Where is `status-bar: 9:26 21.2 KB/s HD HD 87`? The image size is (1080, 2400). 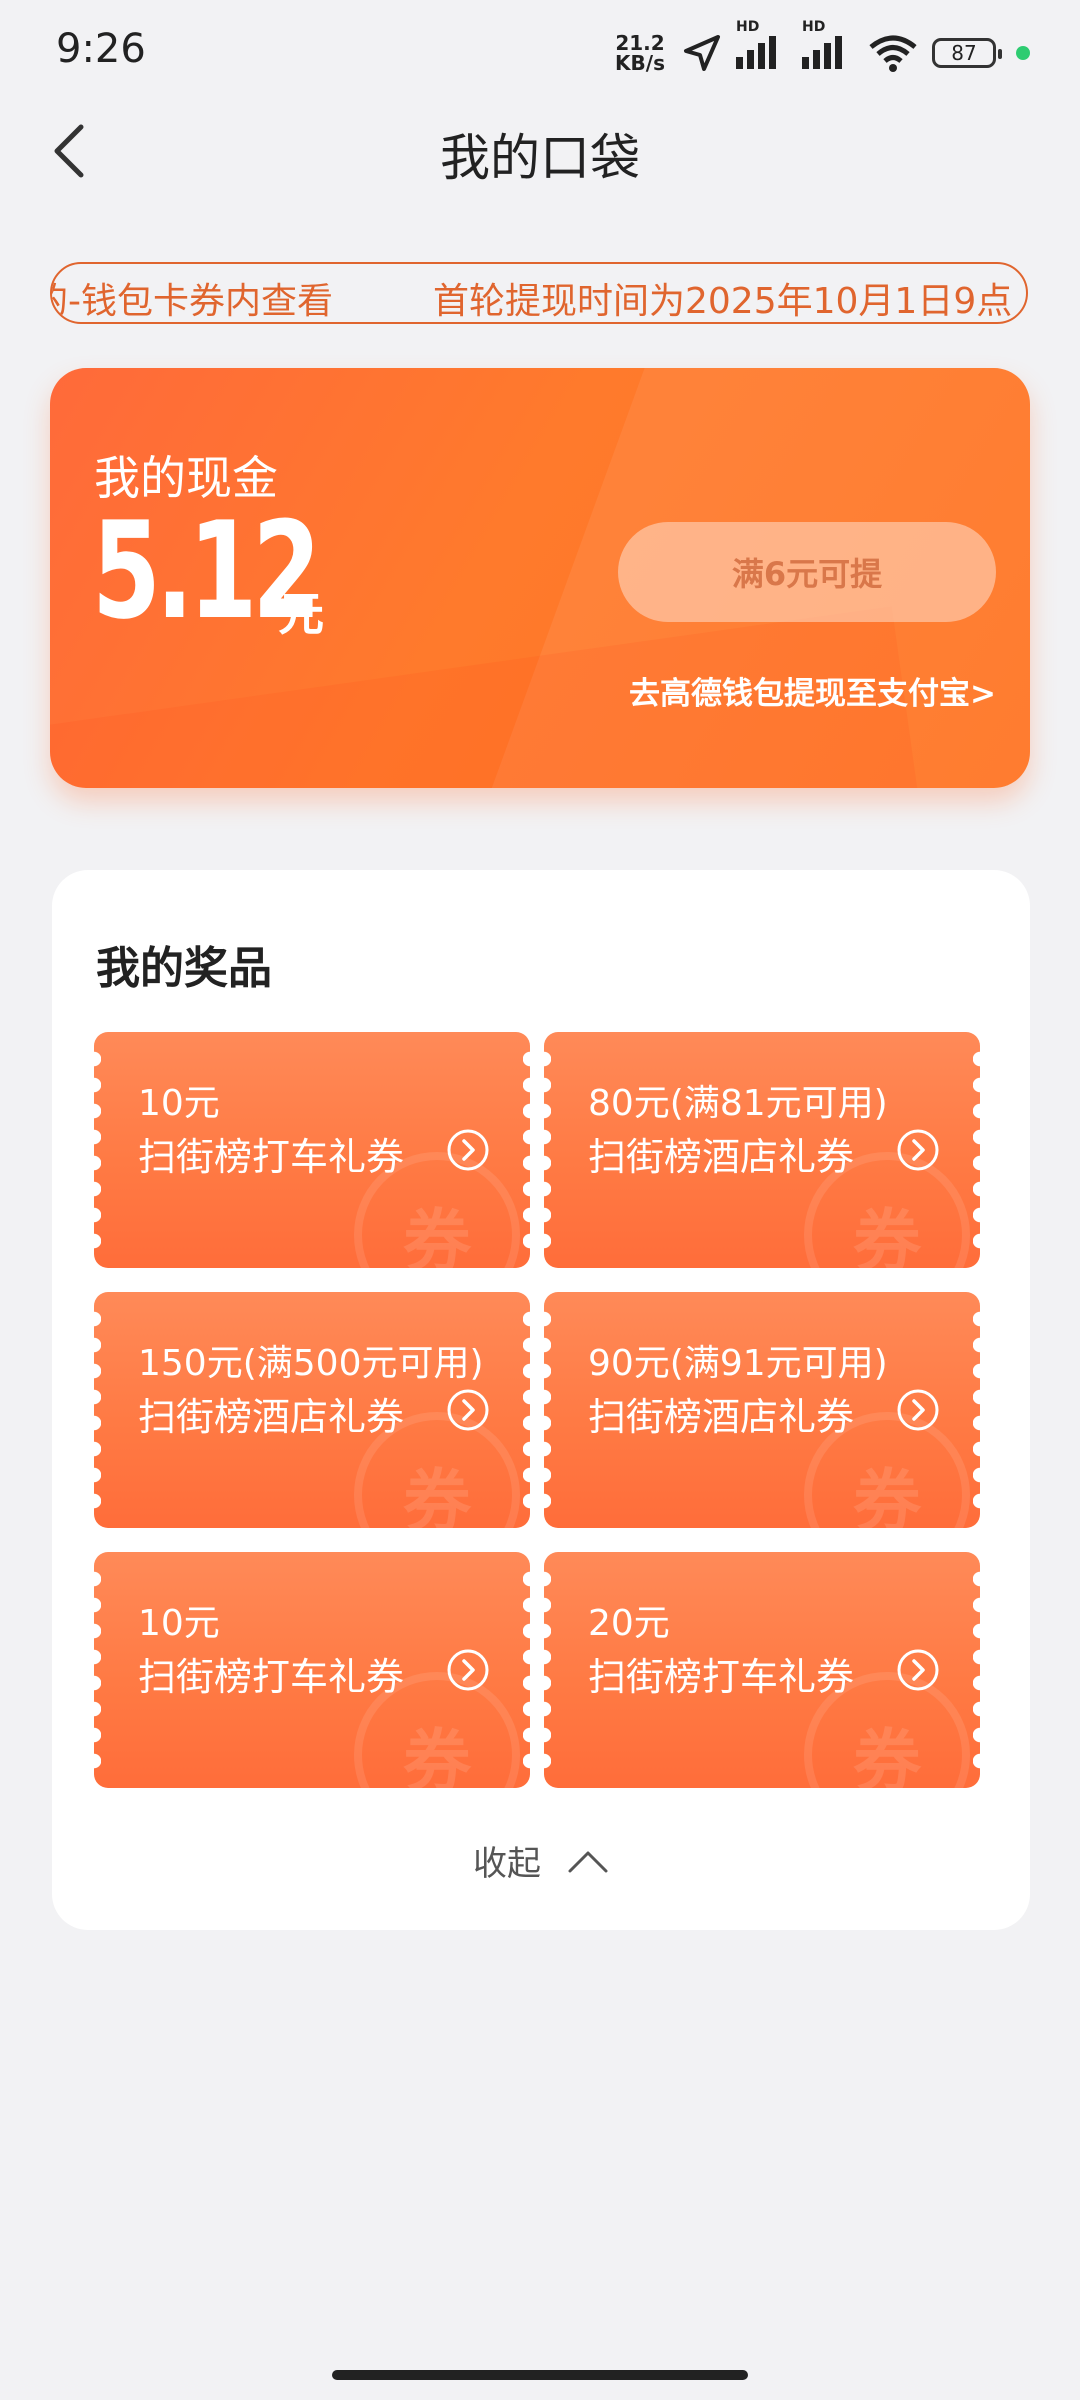
status-bar: 9:26 21.2 KB/s HD HD 87 is located at coordinates (540, 50).